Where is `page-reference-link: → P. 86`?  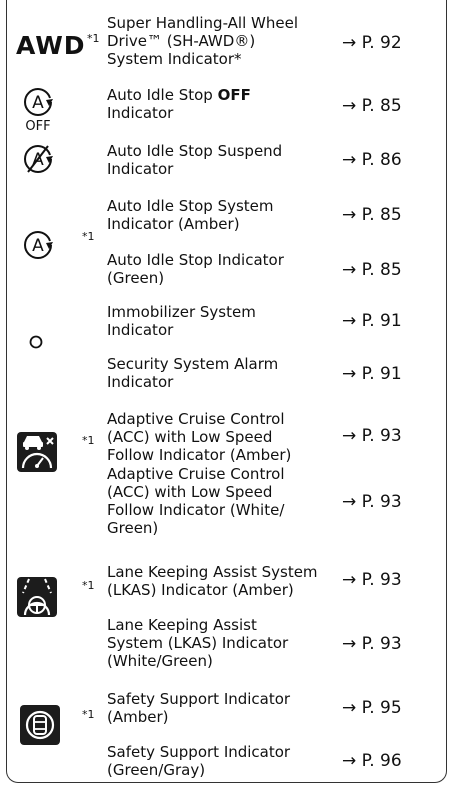 page-reference-link: → P. 86 is located at coordinates (372, 160).